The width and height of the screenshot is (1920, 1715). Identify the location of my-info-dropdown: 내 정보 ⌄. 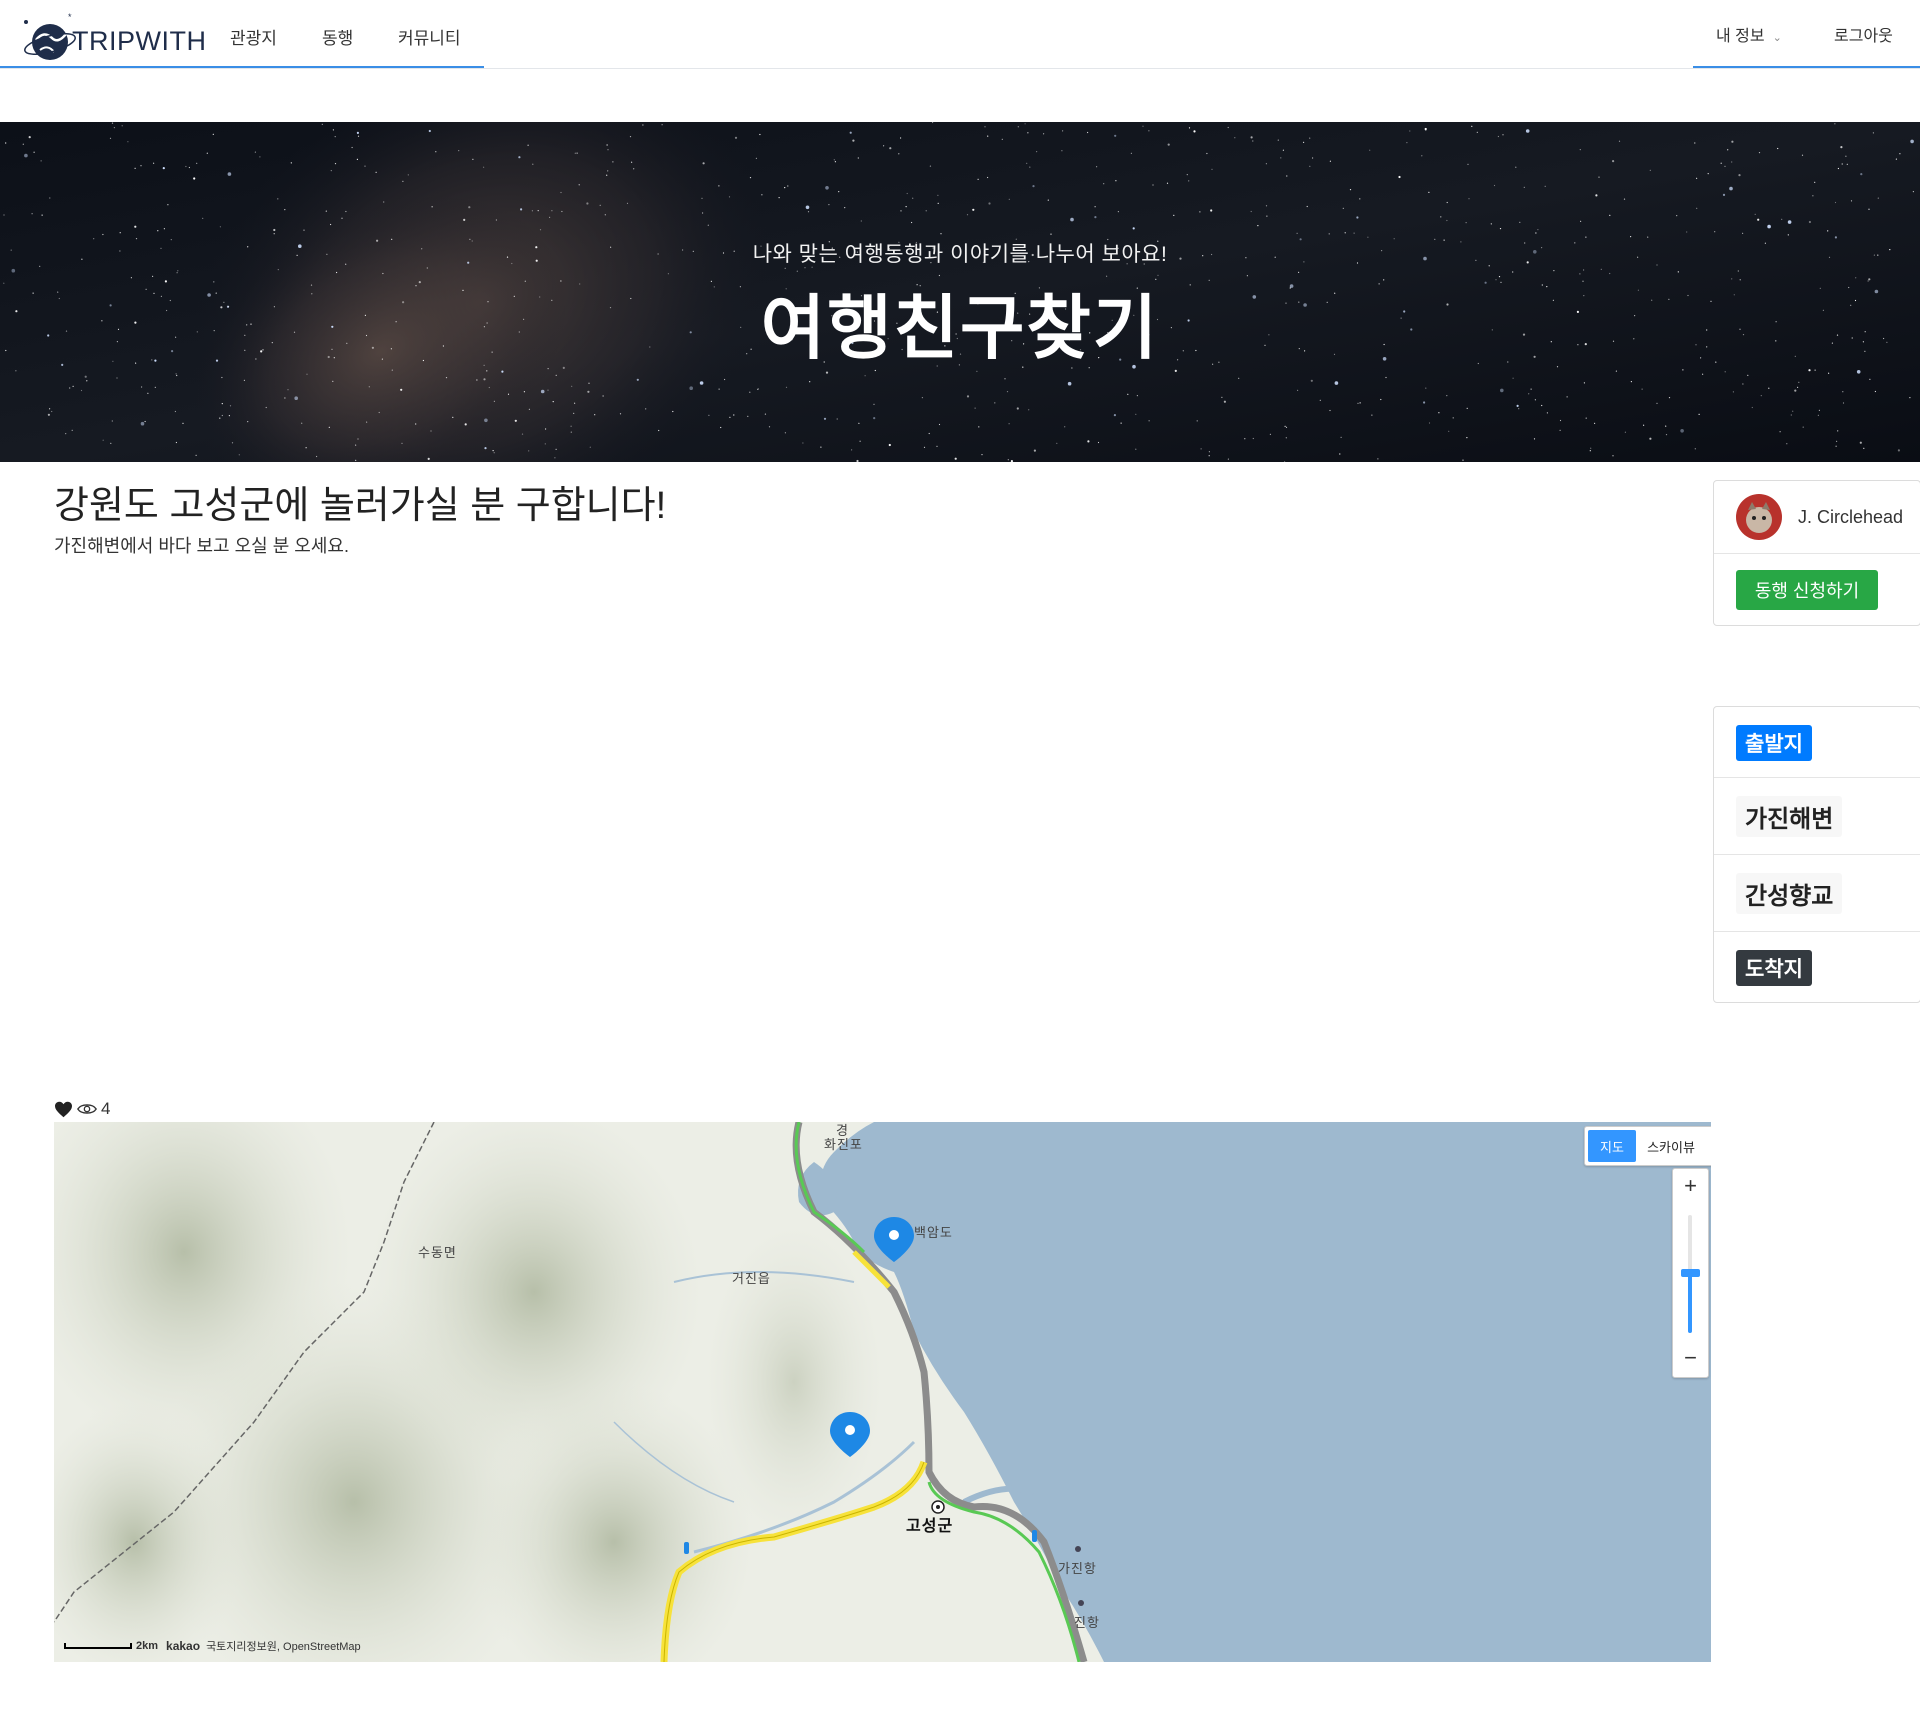
(1749, 34).